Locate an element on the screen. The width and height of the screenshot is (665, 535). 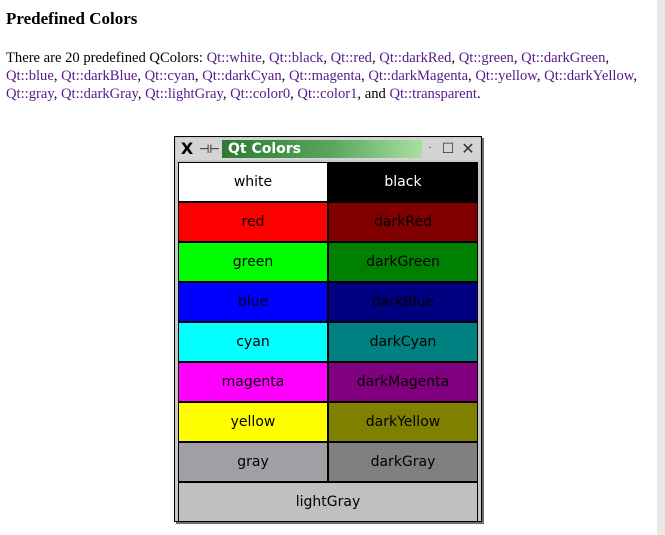
color-link: Qt::yellow is located at coordinates (505, 76).